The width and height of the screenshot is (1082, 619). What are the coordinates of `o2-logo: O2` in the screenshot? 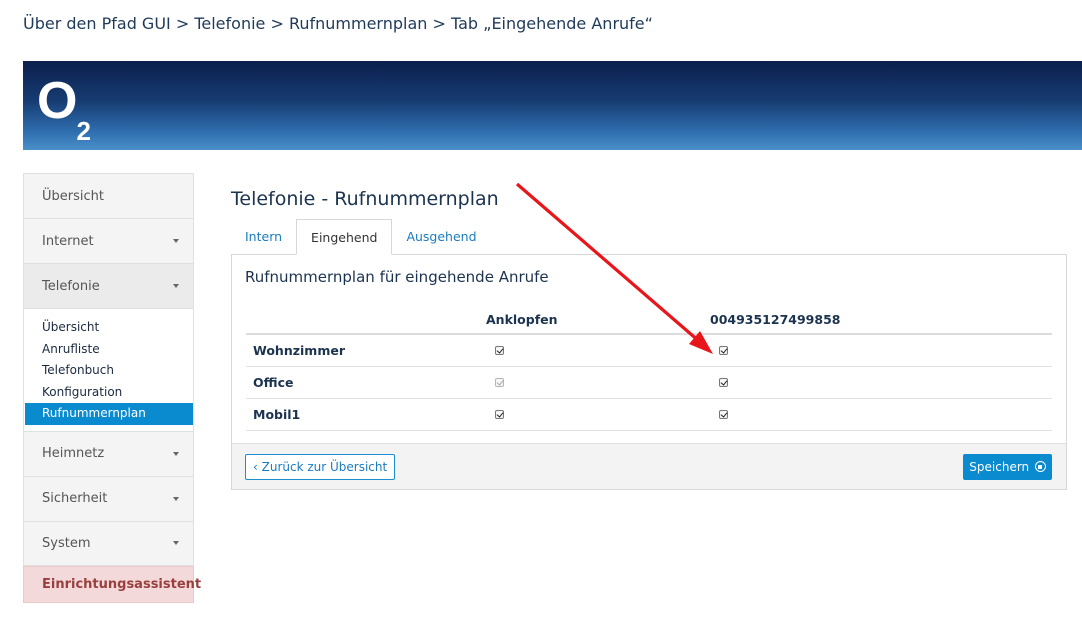 It's located at (64, 109).